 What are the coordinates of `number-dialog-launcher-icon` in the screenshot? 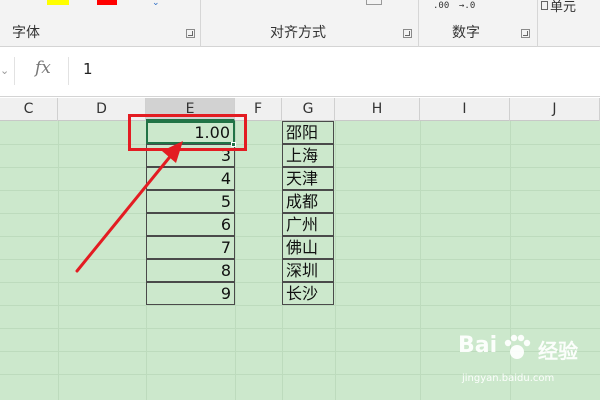 It's located at (525, 33).